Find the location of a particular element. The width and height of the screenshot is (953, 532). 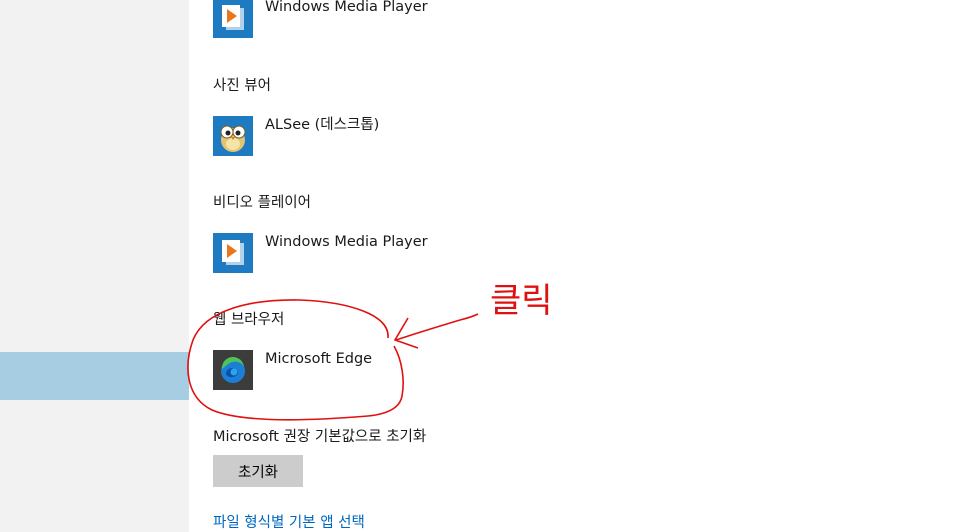

web-browser-label: 웹 브라우저 is located at coordinates (249, 320).